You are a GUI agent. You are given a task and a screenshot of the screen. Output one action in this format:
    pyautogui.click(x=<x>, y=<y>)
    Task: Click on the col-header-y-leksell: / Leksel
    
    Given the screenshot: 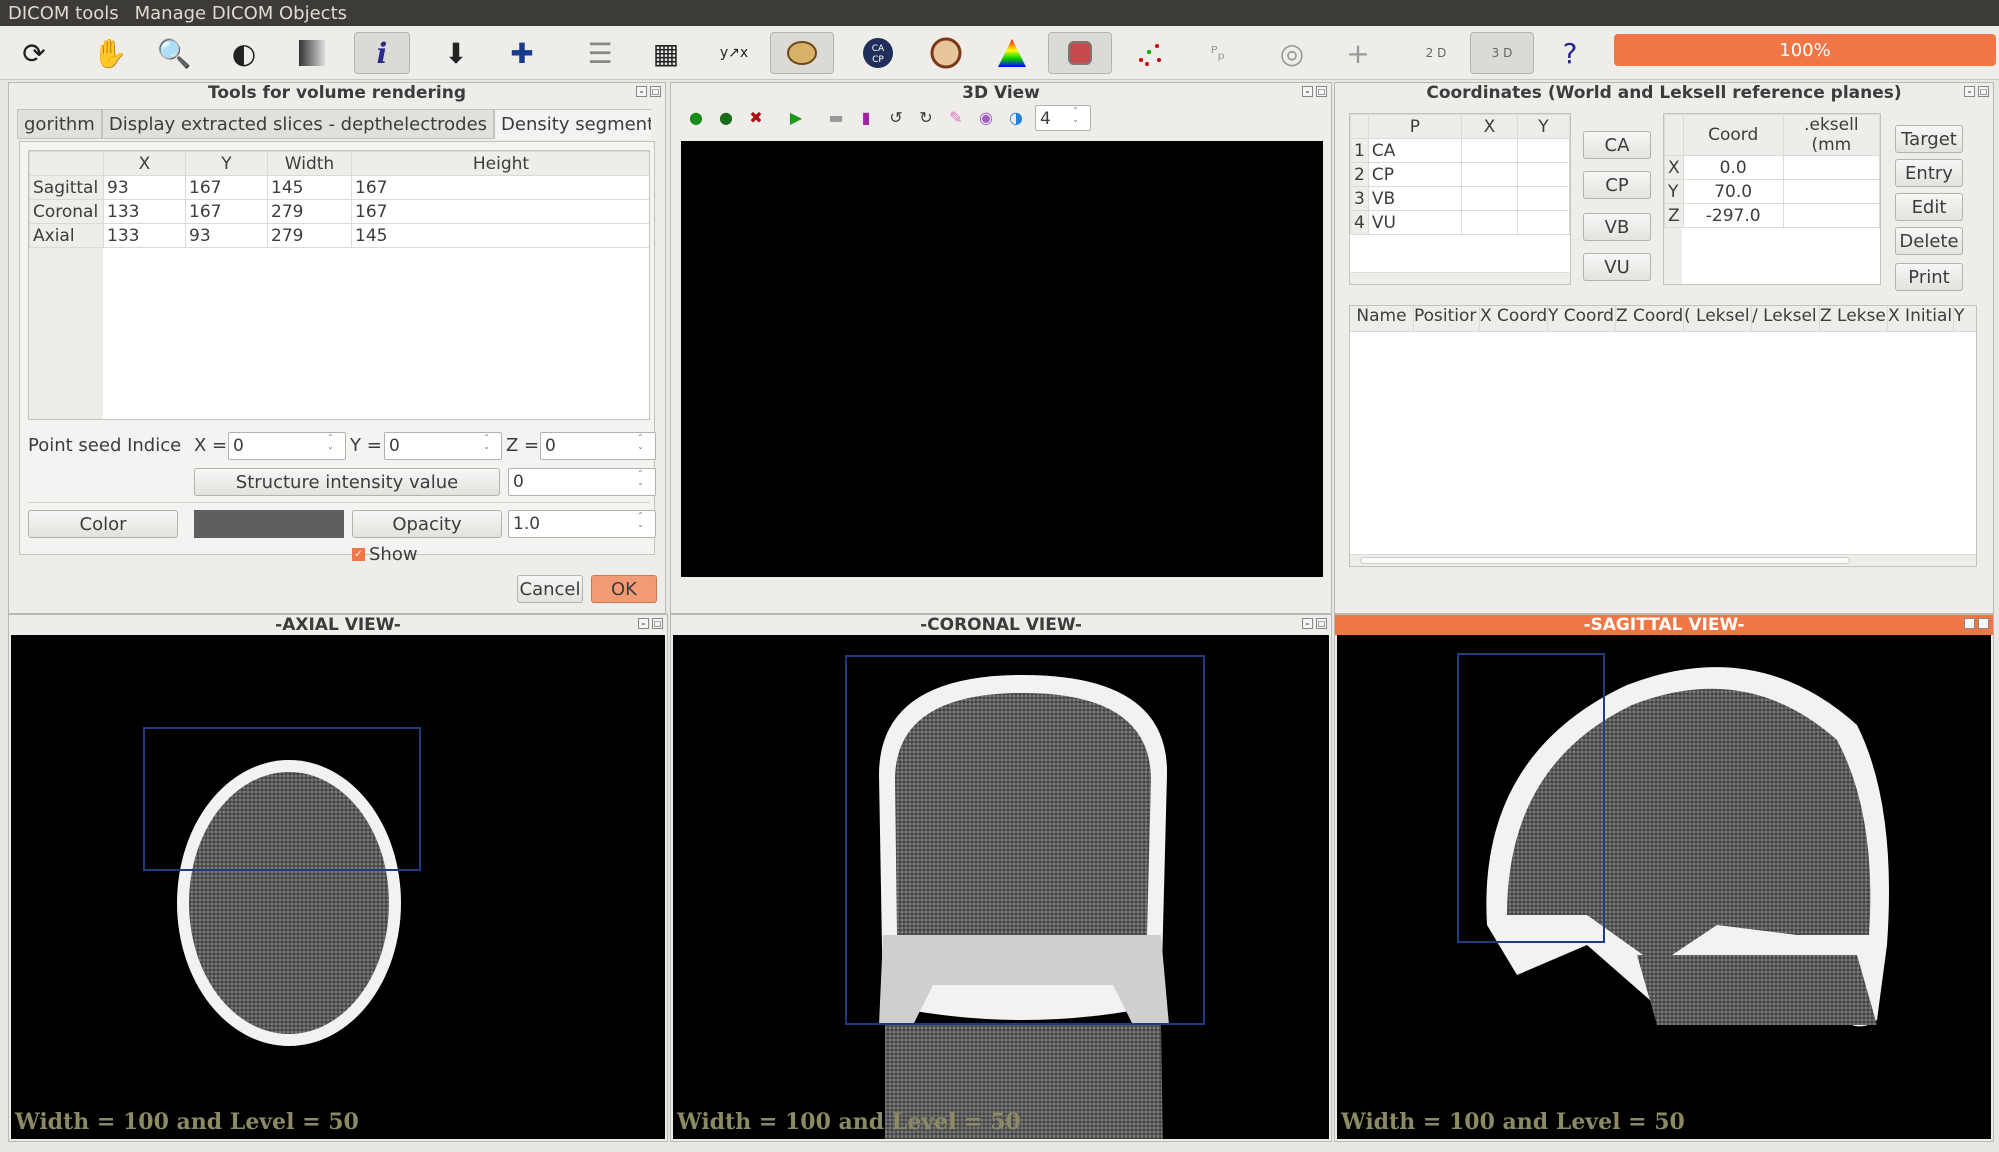 What is the action you would take?
    pyautogui.click(x=1786, y=318)
    